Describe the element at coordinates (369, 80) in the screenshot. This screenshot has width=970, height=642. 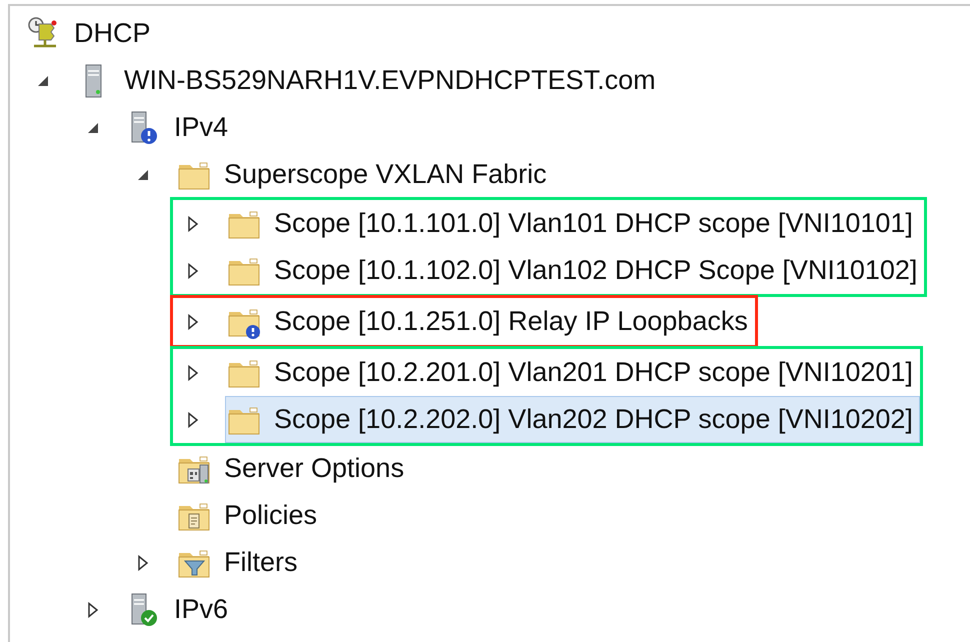
I see `tree-item: WIN-BS529NARH1V.EVPNDHCPTEST.com` at that location.